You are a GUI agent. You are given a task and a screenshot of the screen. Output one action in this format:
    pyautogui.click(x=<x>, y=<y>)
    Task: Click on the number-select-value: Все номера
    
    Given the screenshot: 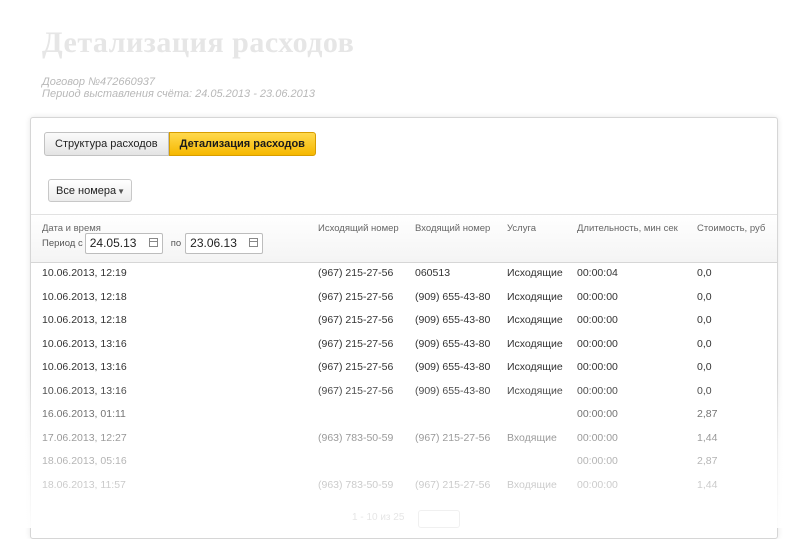 What is the action you would take?
    pyautogui.click(x=86, y=191)
    